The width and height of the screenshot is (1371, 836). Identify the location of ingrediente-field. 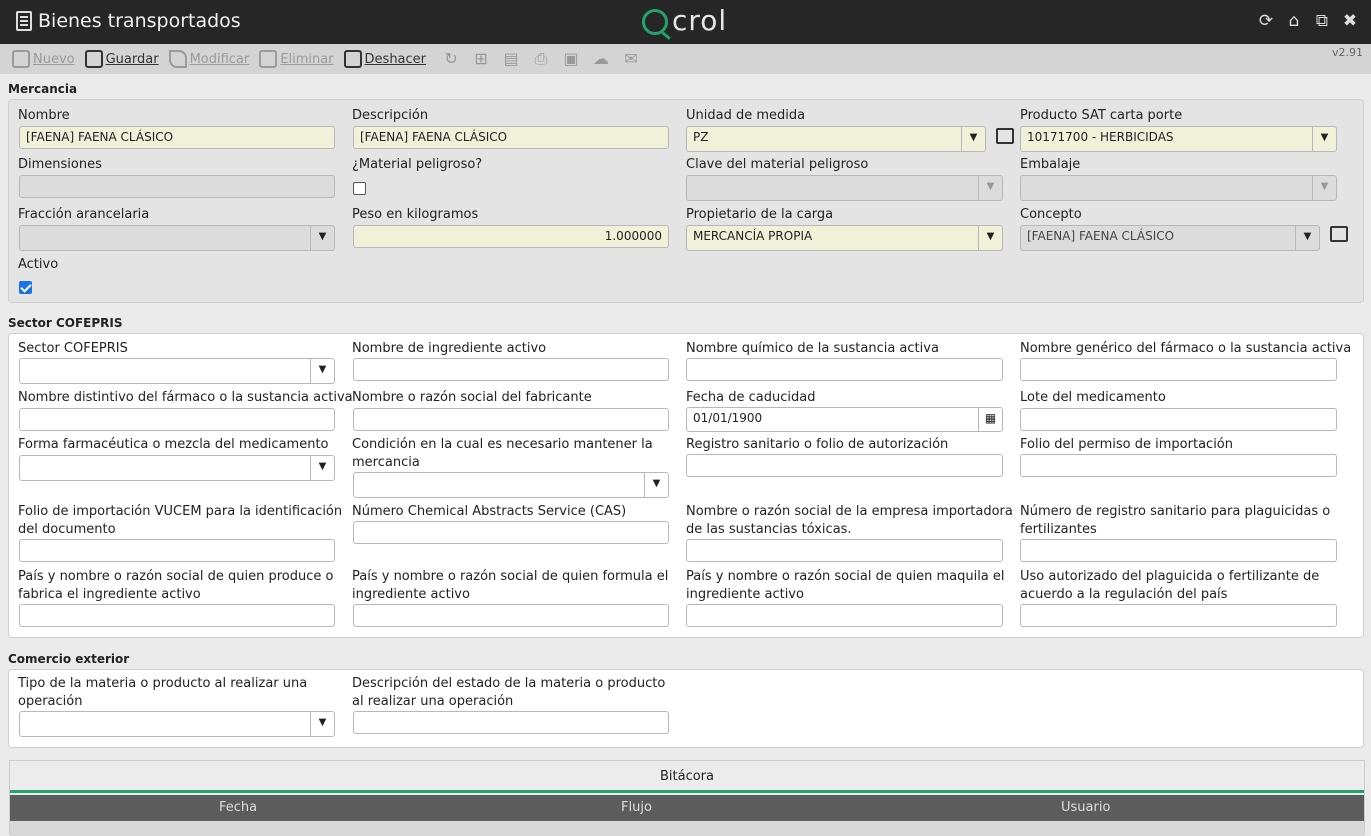
(511, 369).